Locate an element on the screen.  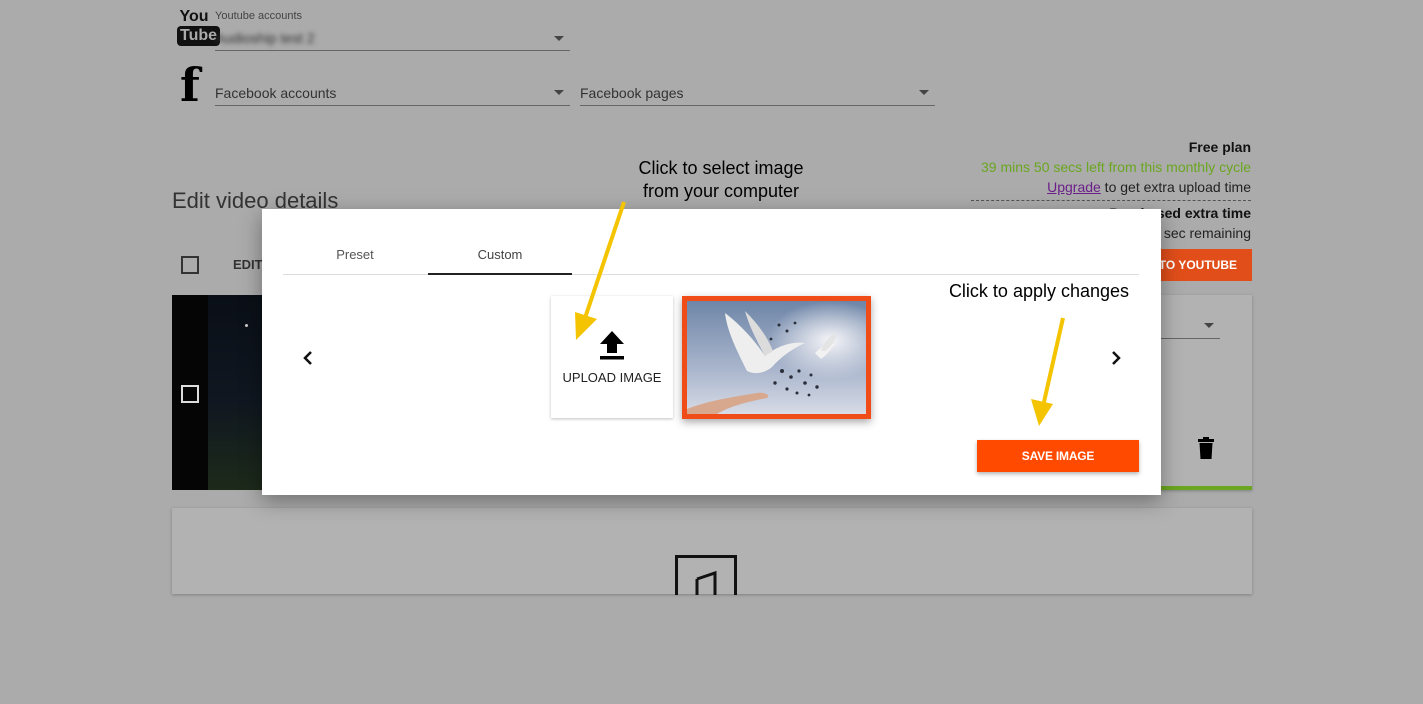
doves-image is located at coordinates (776, 357).